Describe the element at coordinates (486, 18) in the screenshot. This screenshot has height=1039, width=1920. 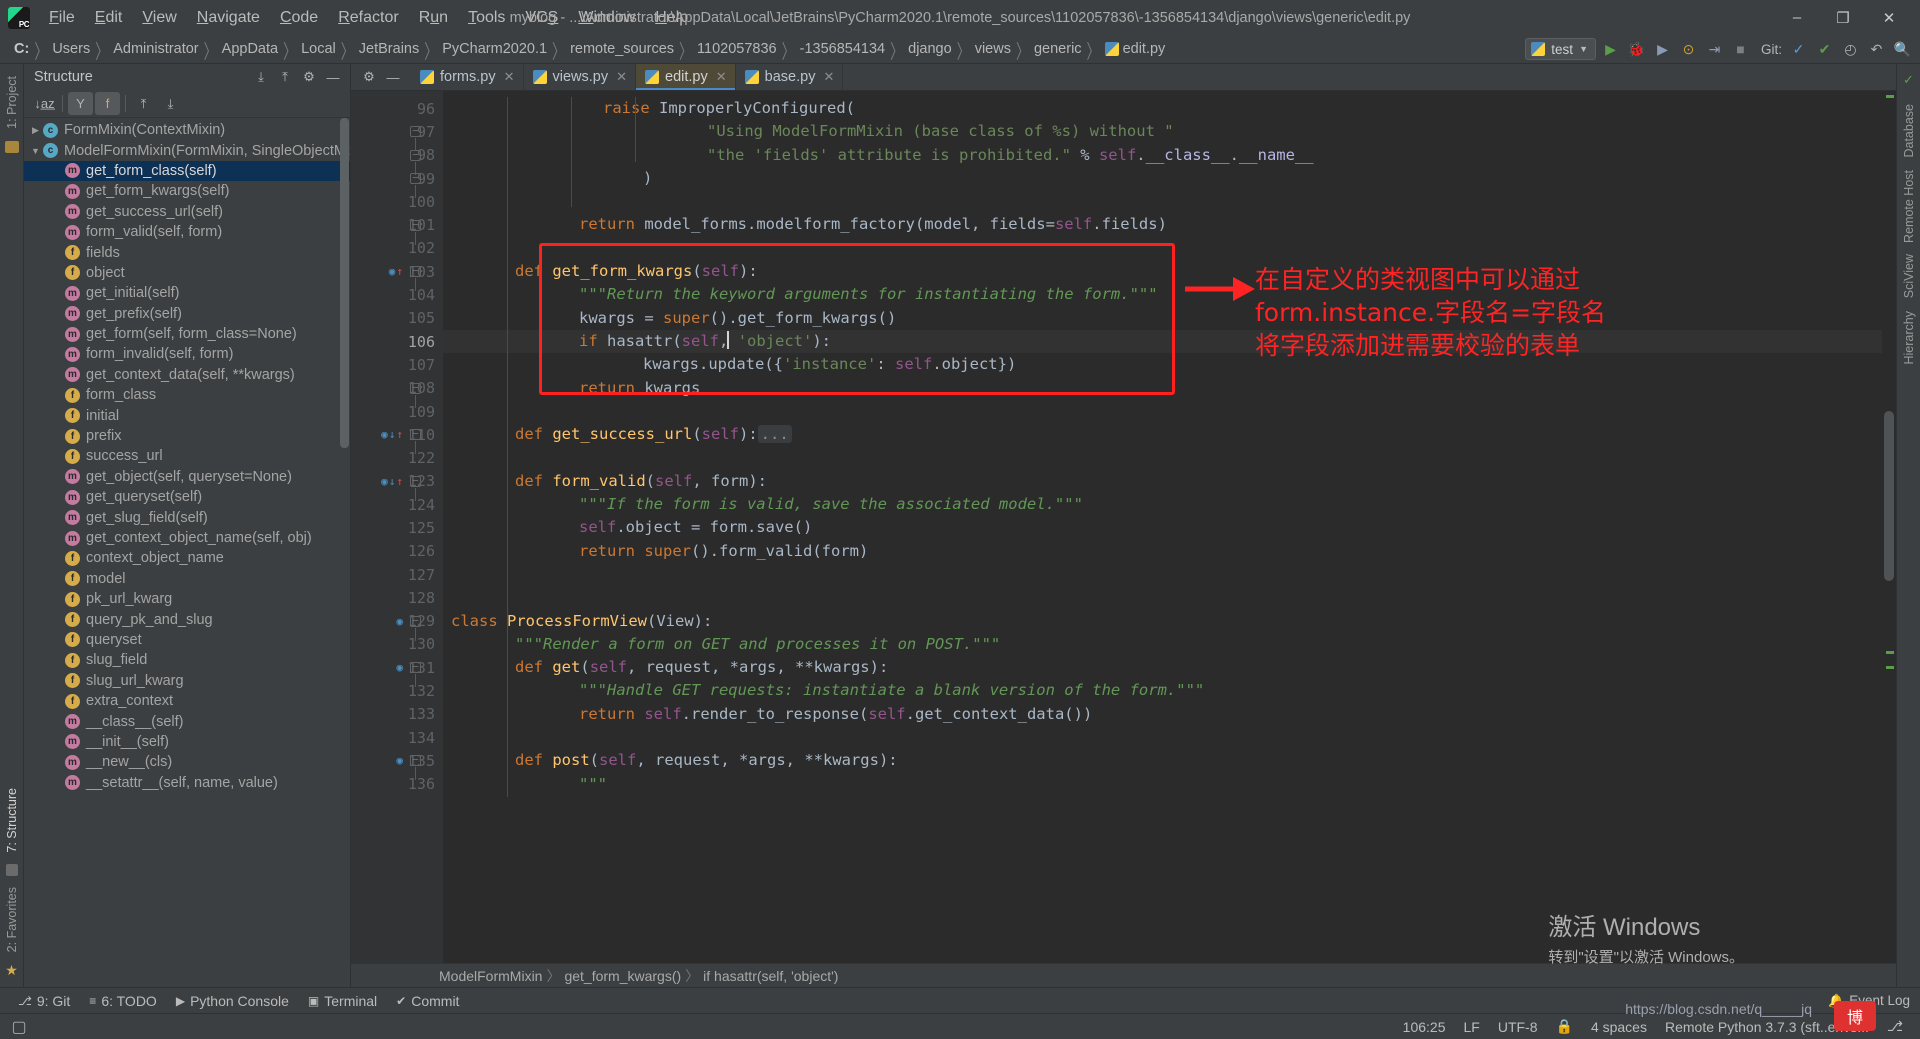
I see `menu-tools: Tools` at that location.